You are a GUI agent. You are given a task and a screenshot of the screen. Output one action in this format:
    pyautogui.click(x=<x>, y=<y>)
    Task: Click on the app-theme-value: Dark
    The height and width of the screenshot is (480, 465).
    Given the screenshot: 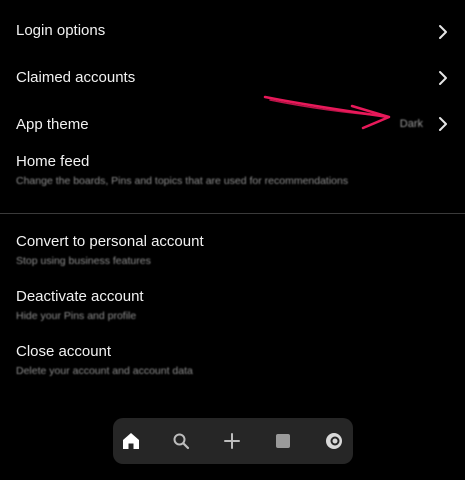 What is the action you would take?
    pyautogui.click(x=411, y=124)
    